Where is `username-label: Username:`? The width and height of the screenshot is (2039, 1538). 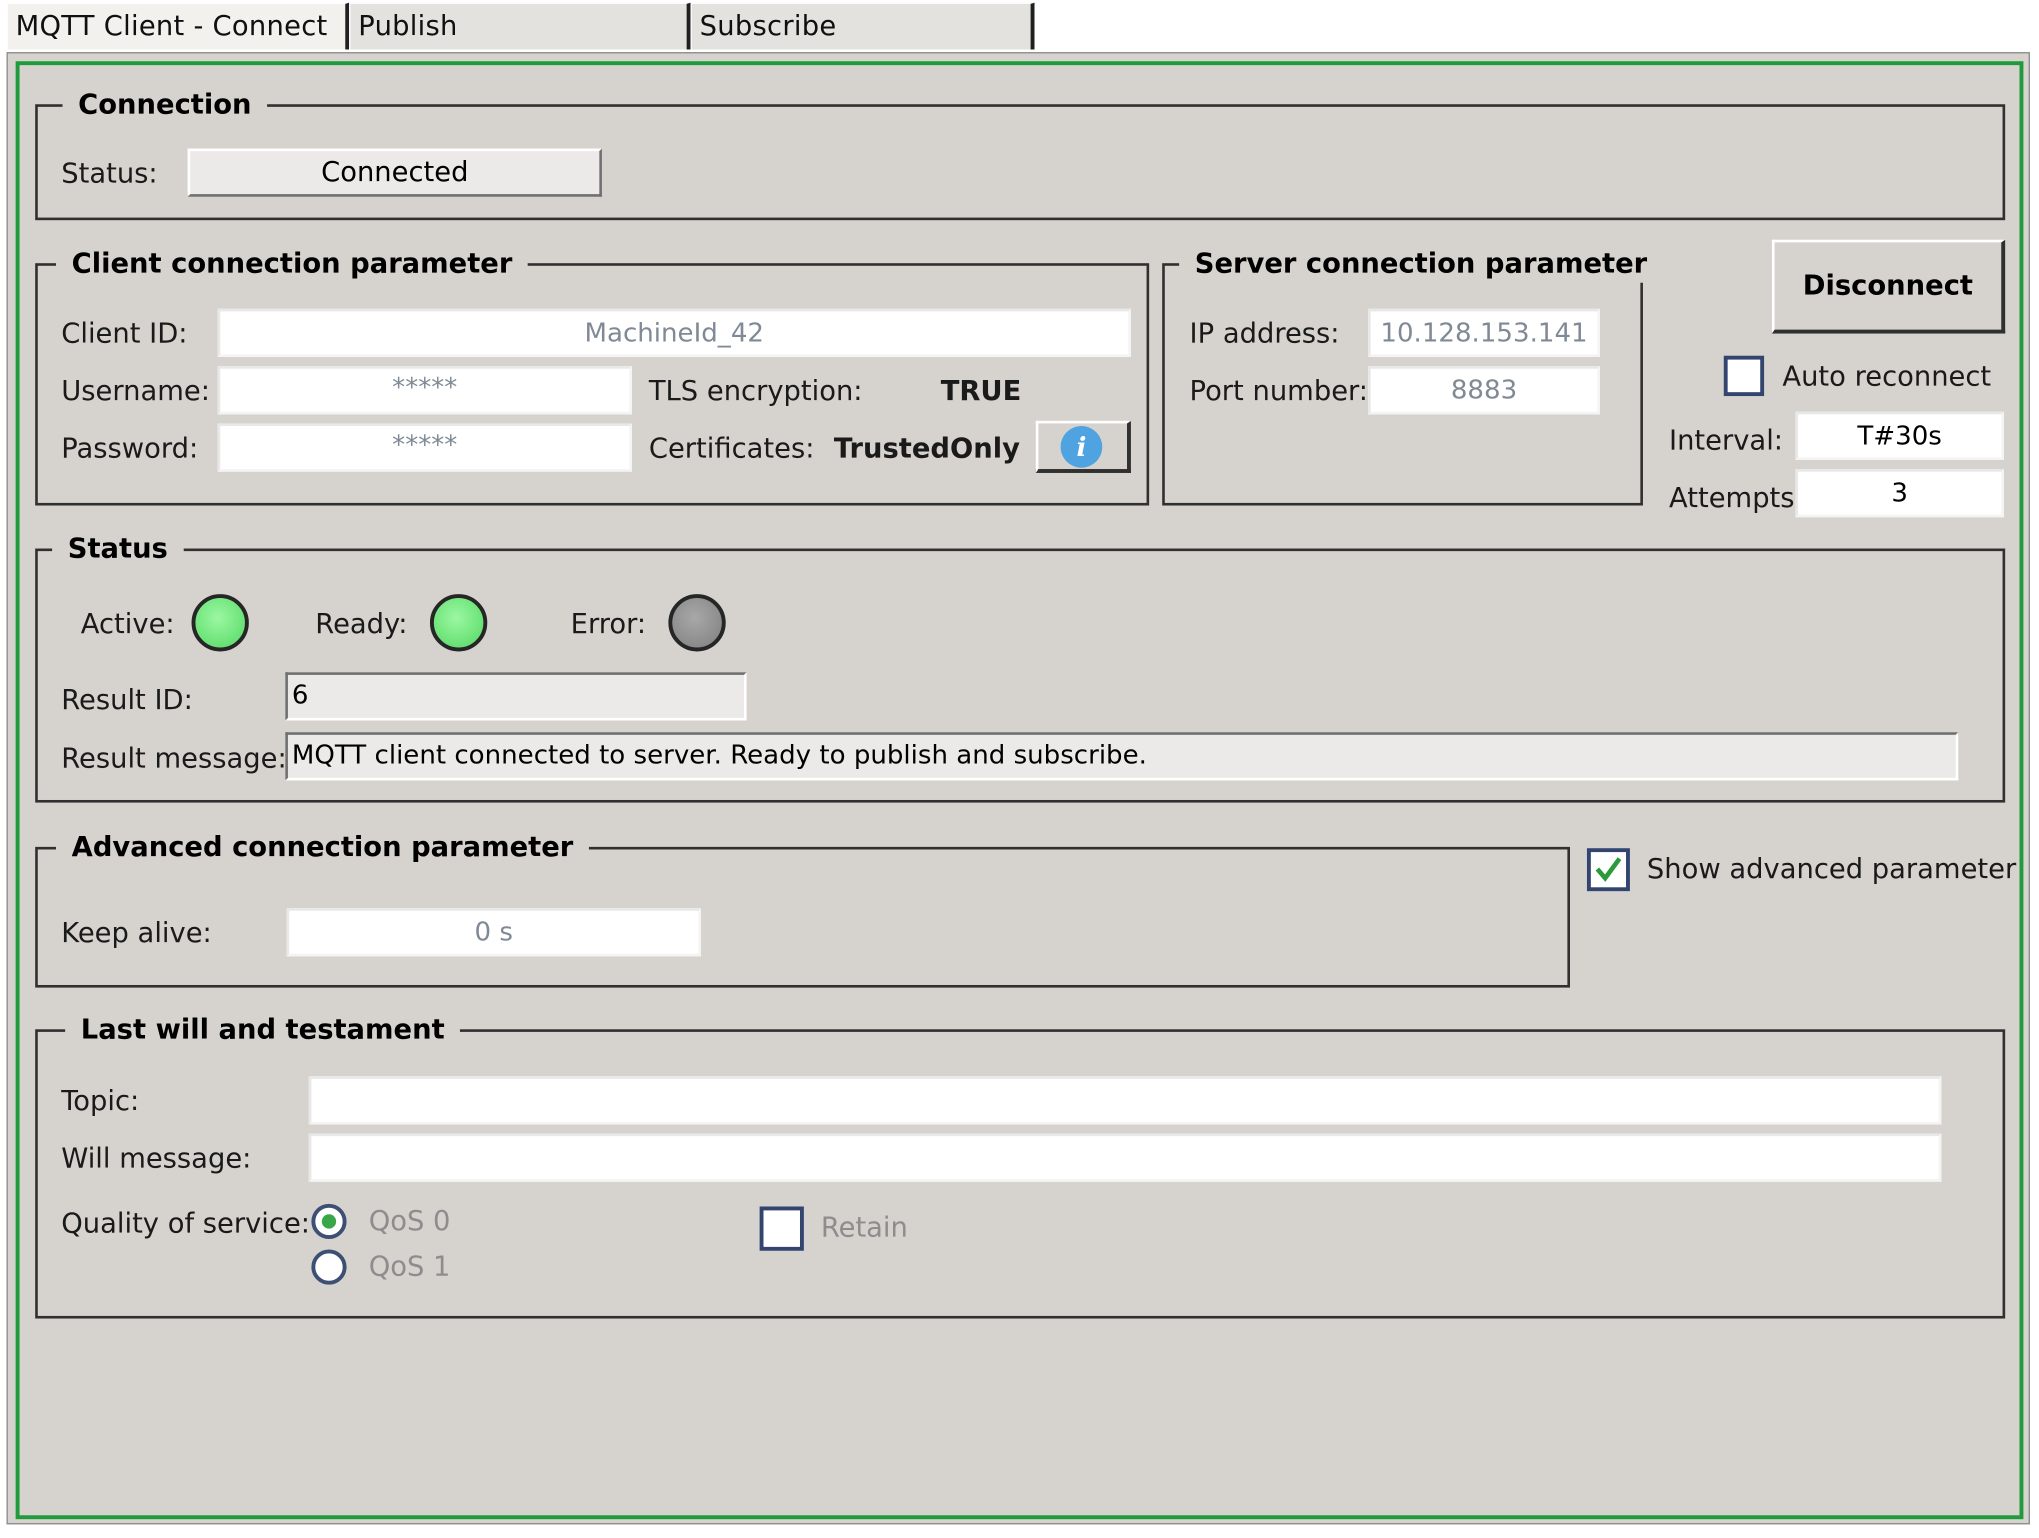 username-label: Username: is located at coordinates (135, 391).